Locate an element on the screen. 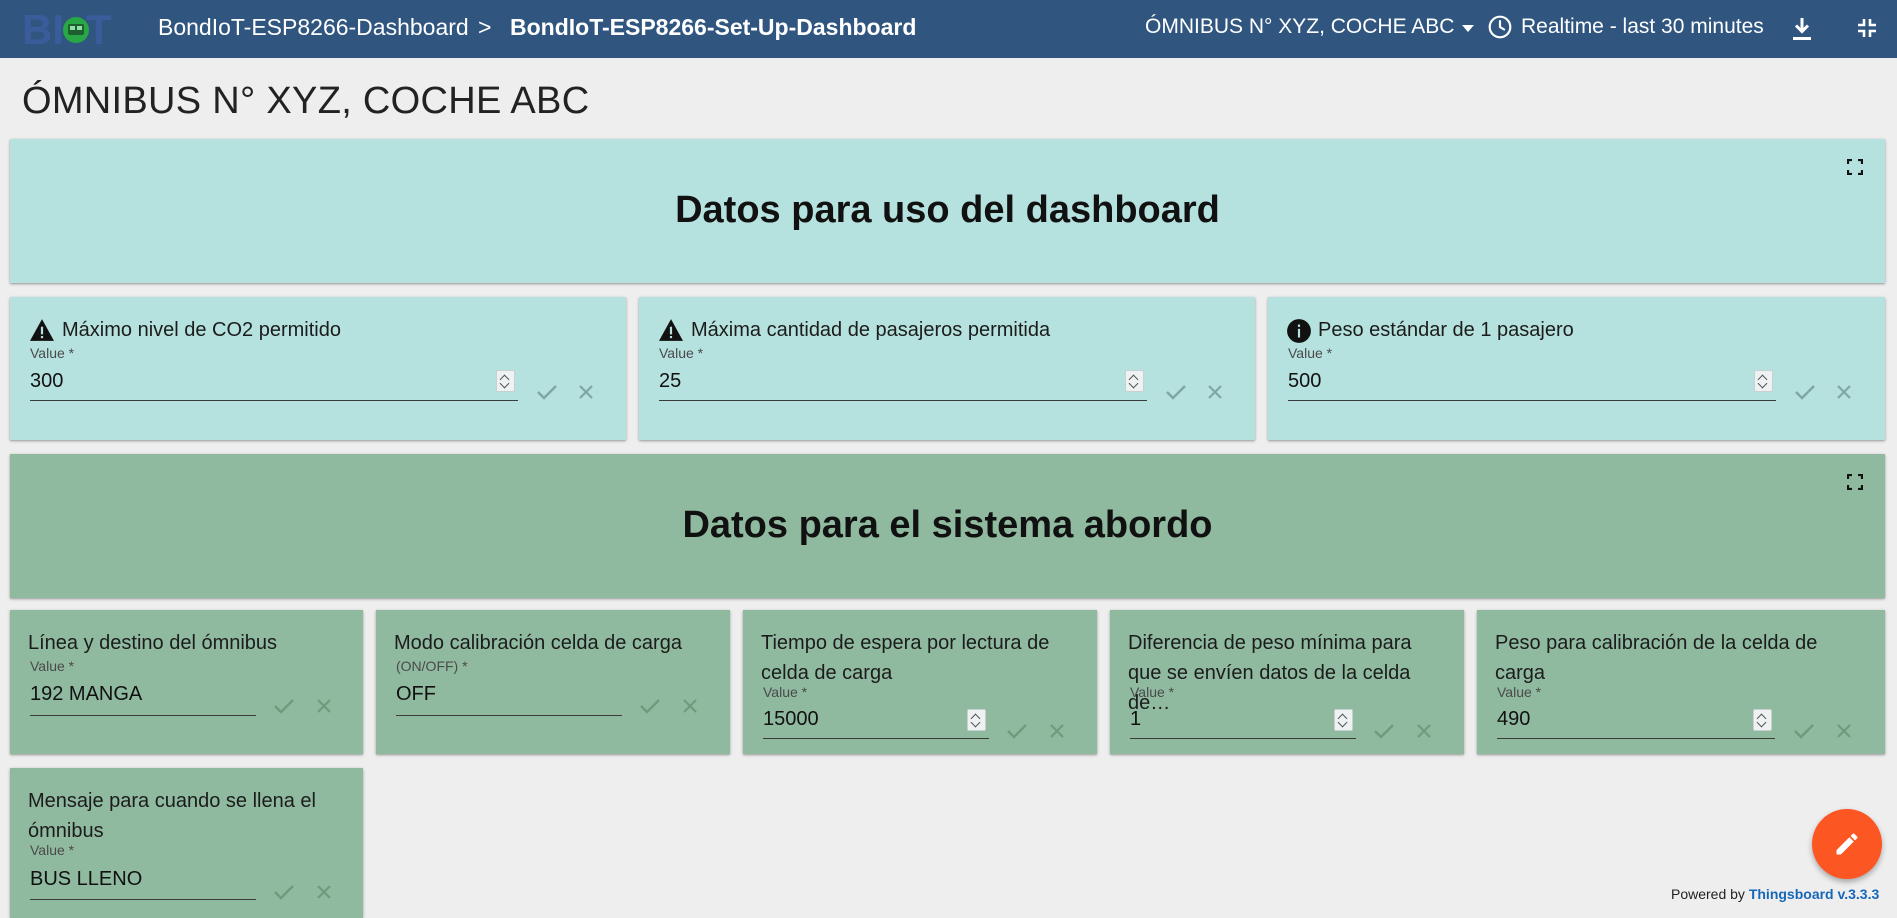 The width and height of the screenshot is (1897, 918). value-input: 1 is located at coordinates (1135, 719).